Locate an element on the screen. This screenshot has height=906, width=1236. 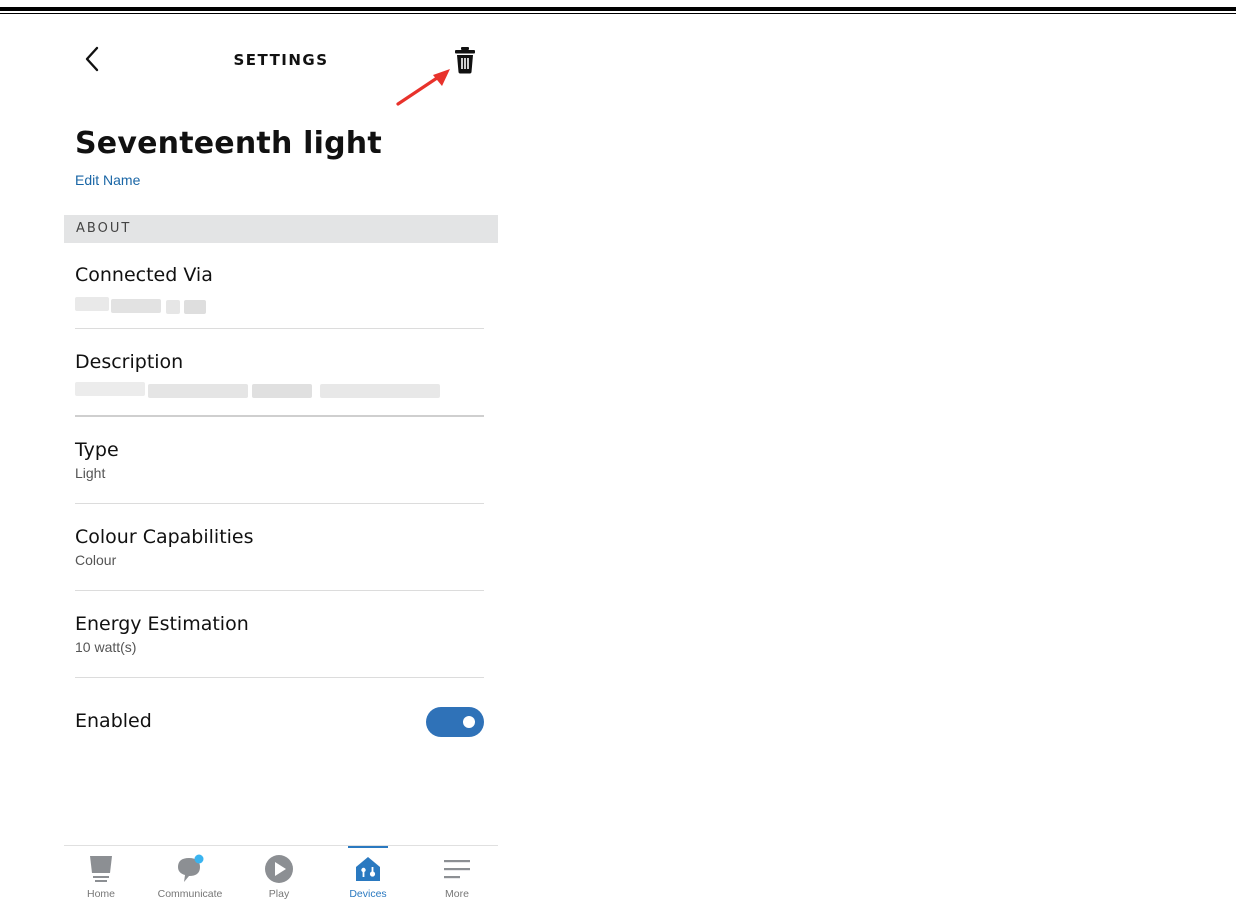
row-enabled: Enabled is located at coordinates (279, 721).